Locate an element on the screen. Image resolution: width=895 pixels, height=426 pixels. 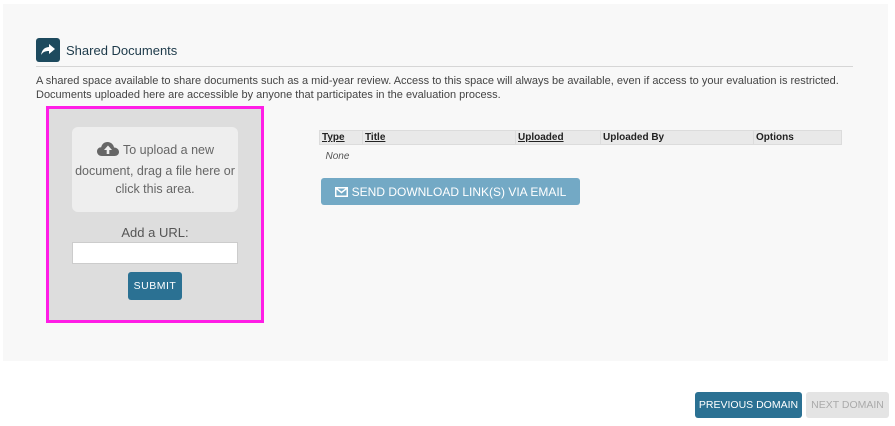
header-divider is located at coordinates (444, 66).